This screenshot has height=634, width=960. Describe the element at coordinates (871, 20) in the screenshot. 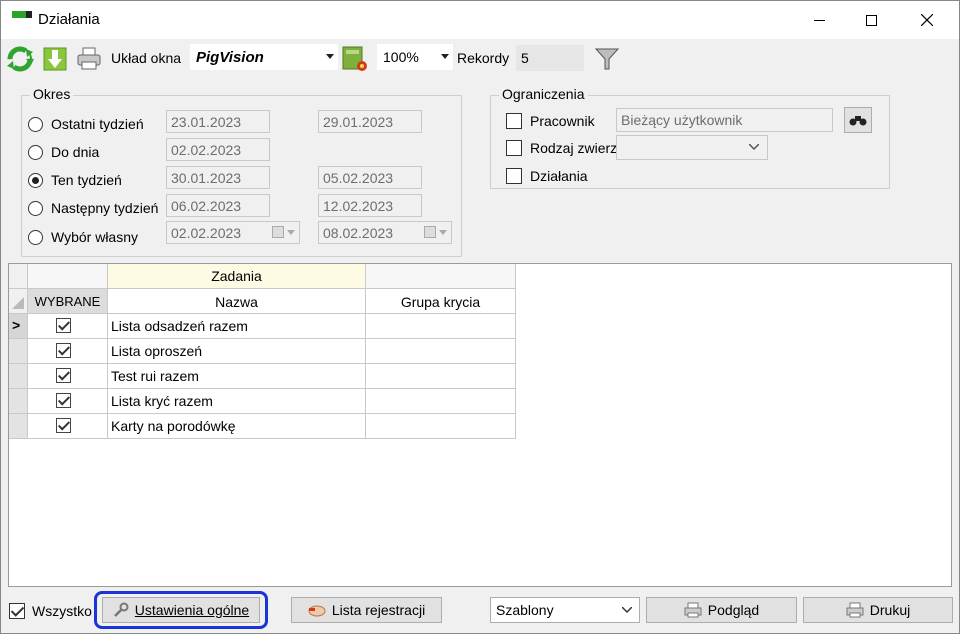

I see `maximize-button` at that location.